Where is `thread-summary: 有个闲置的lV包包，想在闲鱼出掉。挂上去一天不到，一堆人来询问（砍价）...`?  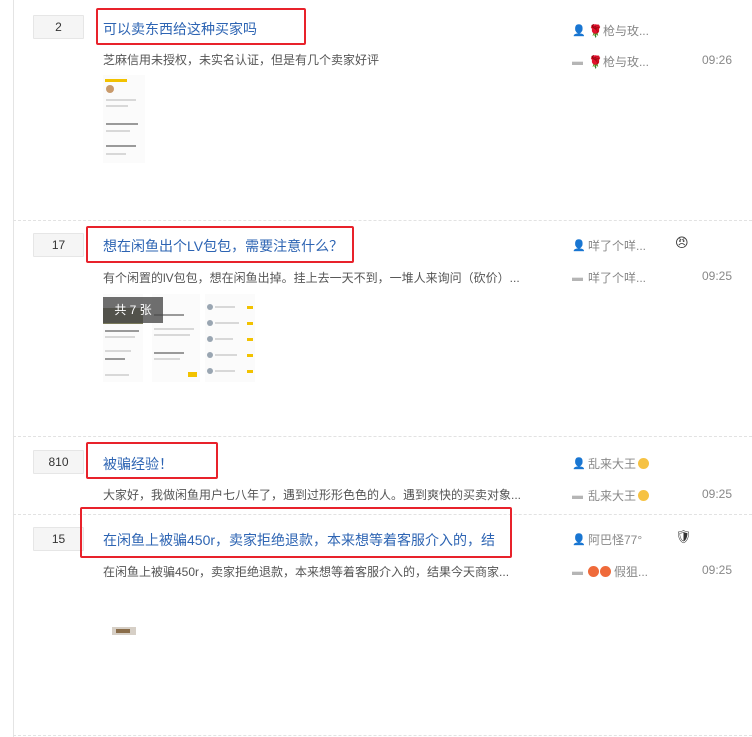
thread-summary: 有个闲置的lV包包，想在闲鱼出掉。挂上去一天不到，一堆人来询问（砍价）... is located at coordinates (311, 278).